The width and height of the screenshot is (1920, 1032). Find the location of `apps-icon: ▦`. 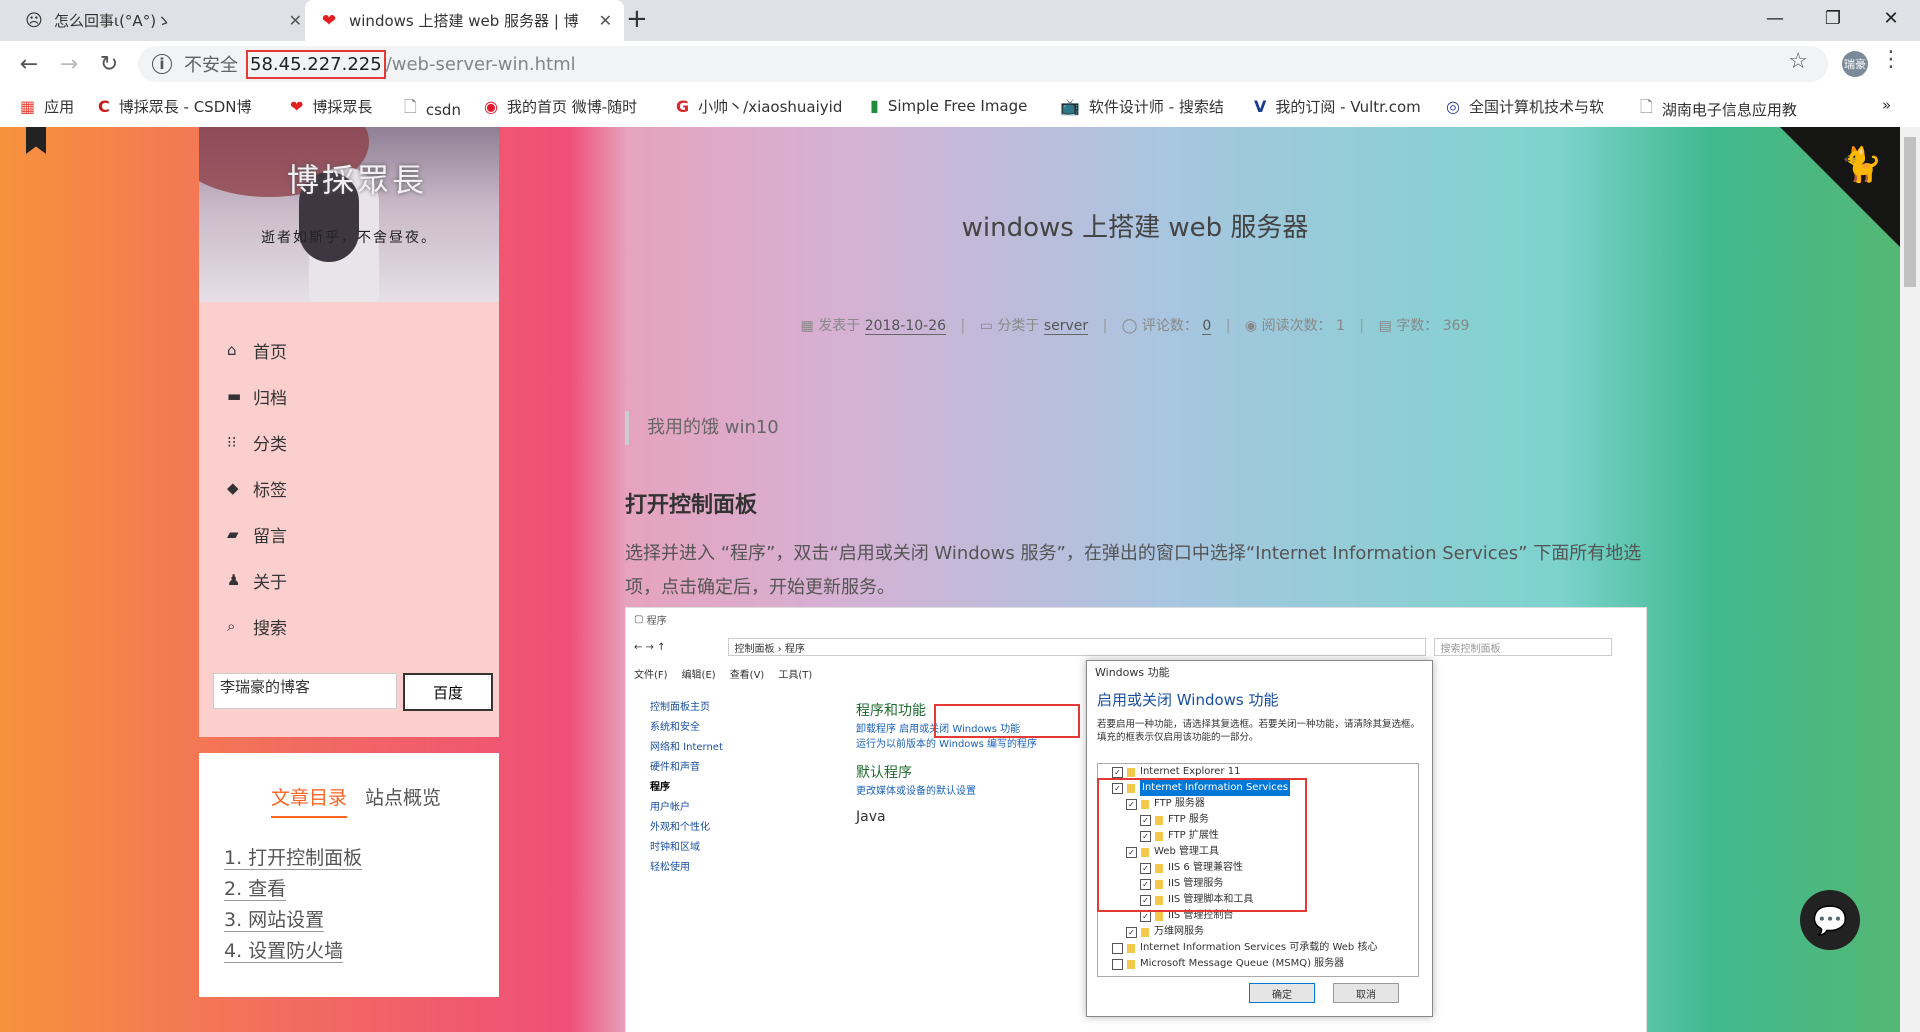

apps-icon: ▦ is located at coordinates (28, 106).